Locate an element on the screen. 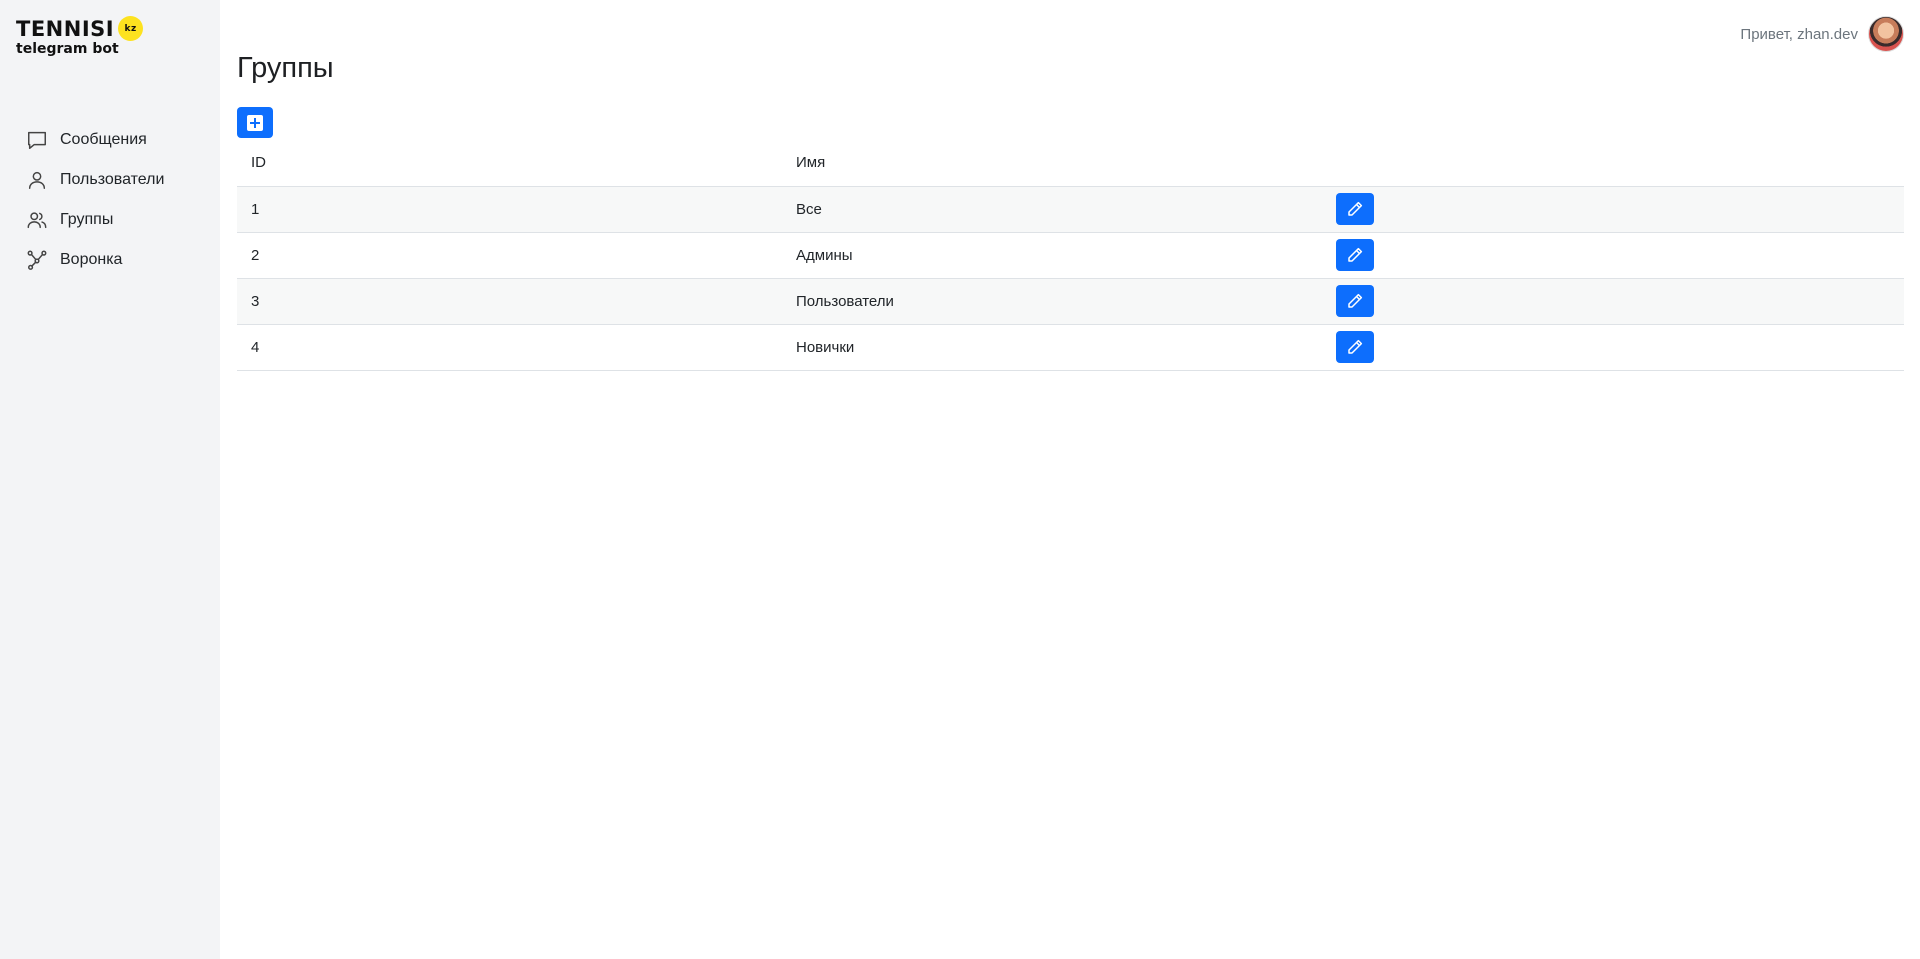 Image resolution: width=1920 pixels, height=959 pixels. users-icon is located at coordinates (37, 220).